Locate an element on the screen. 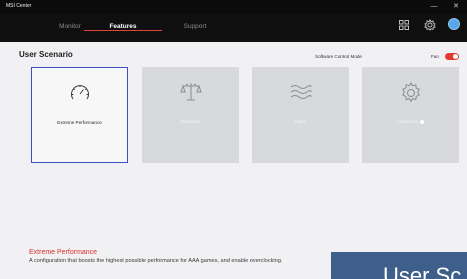  overlay-text: User Sc is located at coordinates (422, 271).